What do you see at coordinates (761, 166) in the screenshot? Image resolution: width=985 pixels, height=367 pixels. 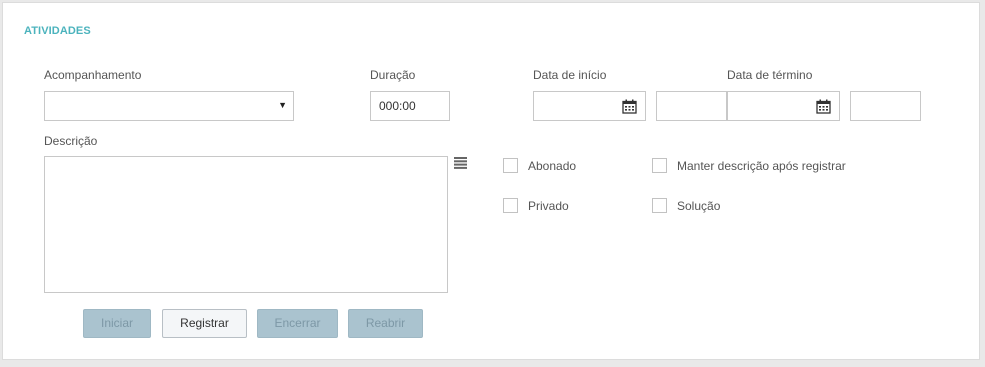 I see `manter-descricao-label: Manter descrição após registrar` at bounding box center [761, 166].